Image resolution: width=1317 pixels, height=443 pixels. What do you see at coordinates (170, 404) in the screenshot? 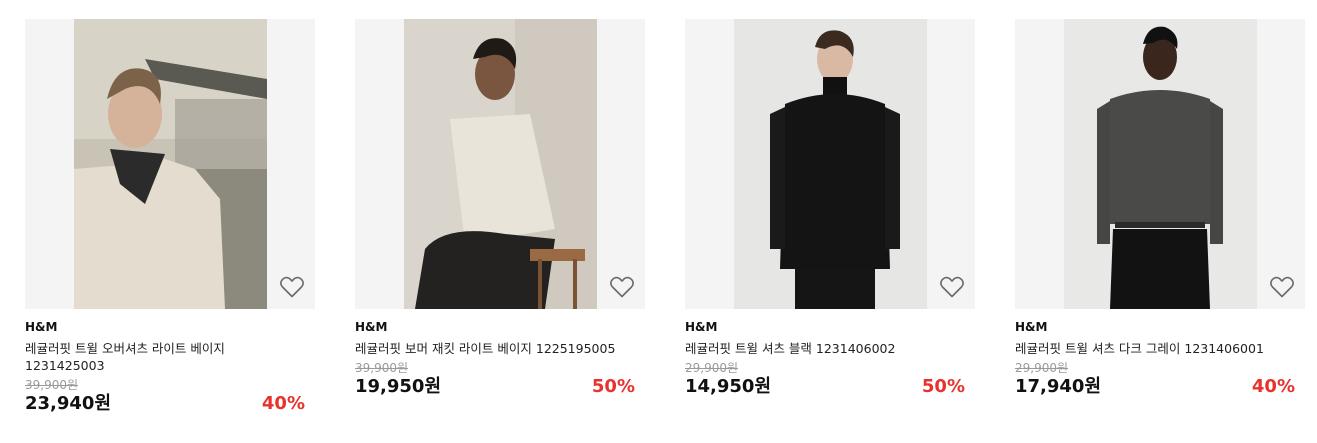
I see `price-row: 23,940원 40%` at bounding box center [170, 404].